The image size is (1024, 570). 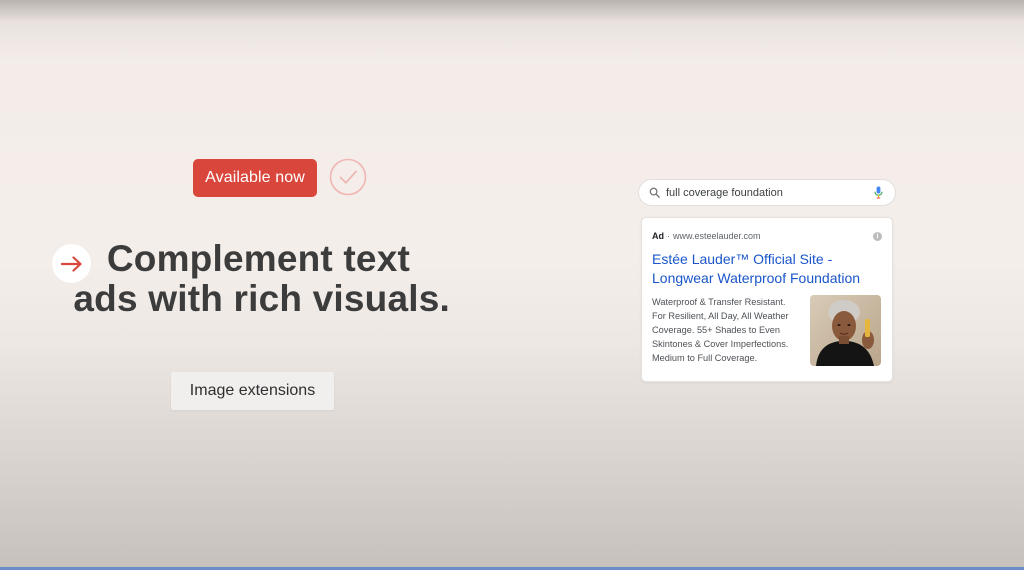 I want to click on tag-label: Image extensions, so click(x=252, y=390).